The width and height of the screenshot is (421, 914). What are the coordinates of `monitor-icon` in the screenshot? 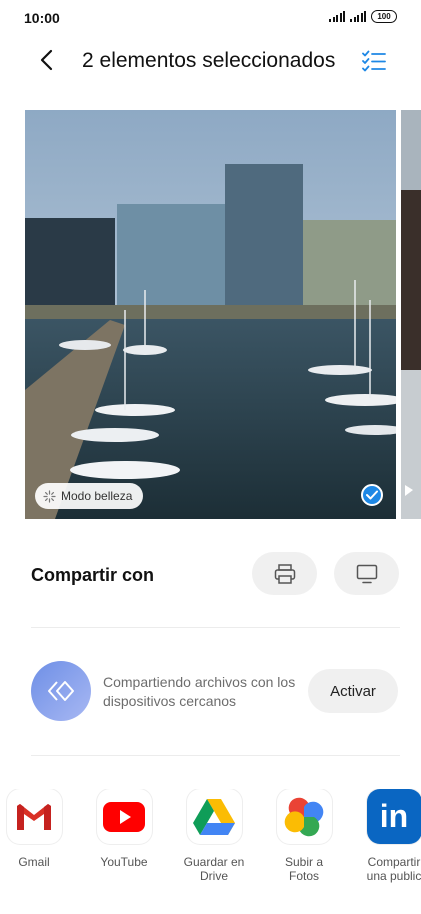 It's located at (366, 573).